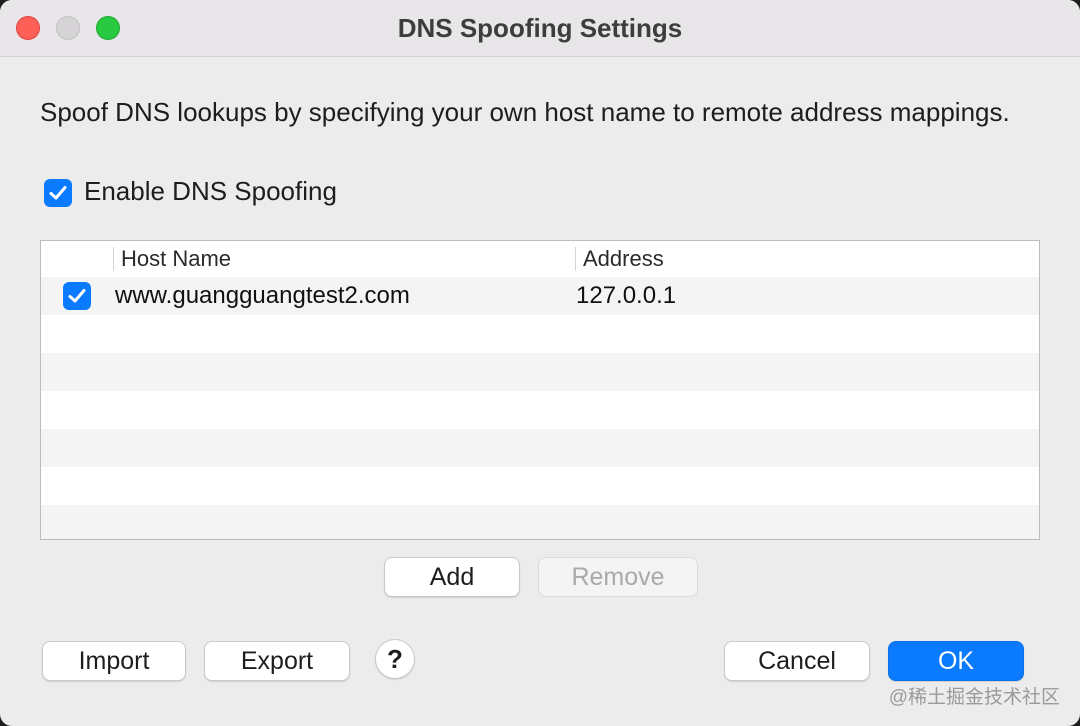 This screenshot has height=726, width=1080. I want to click on remove-button: Remove, so click(618, 577).